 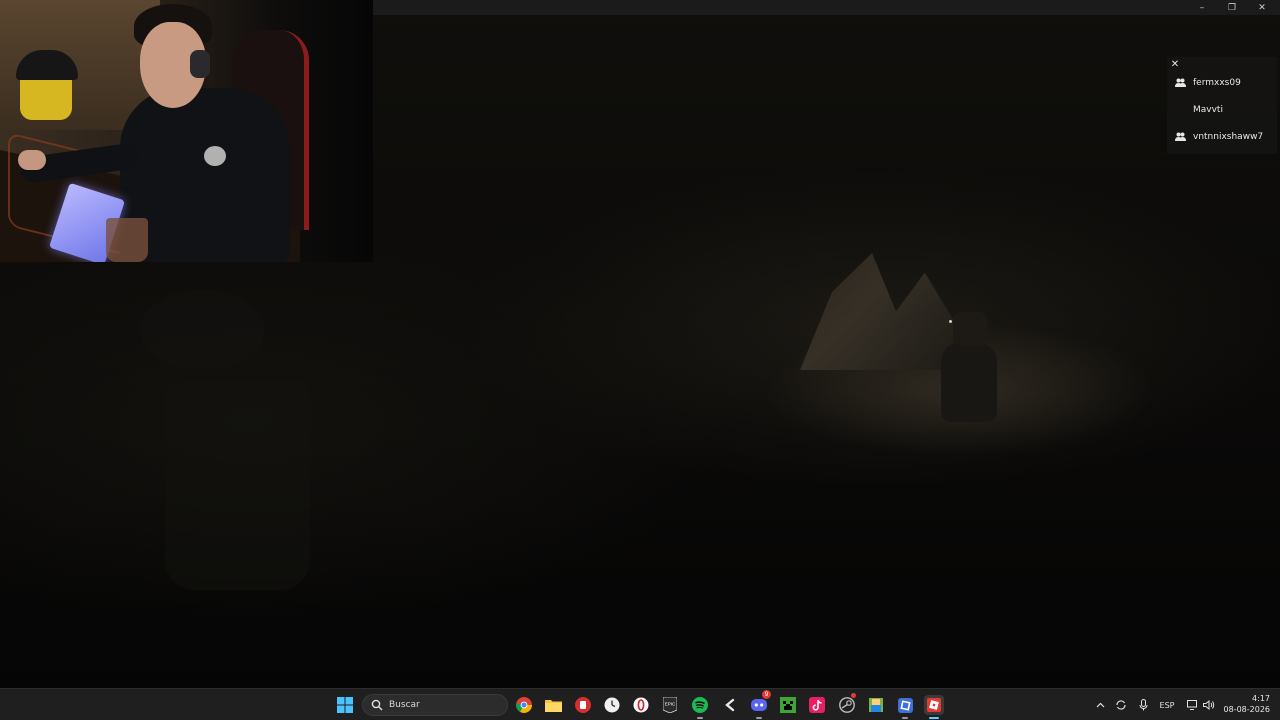 What do you see at coordinates (1193, 705) in the screenshot?
I see `network-icon` at bounding box center [1193, 705].